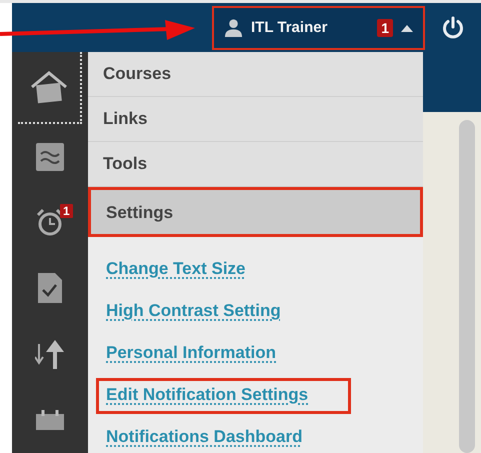  I want to click on menu-item: Courses, so click(255, 74).